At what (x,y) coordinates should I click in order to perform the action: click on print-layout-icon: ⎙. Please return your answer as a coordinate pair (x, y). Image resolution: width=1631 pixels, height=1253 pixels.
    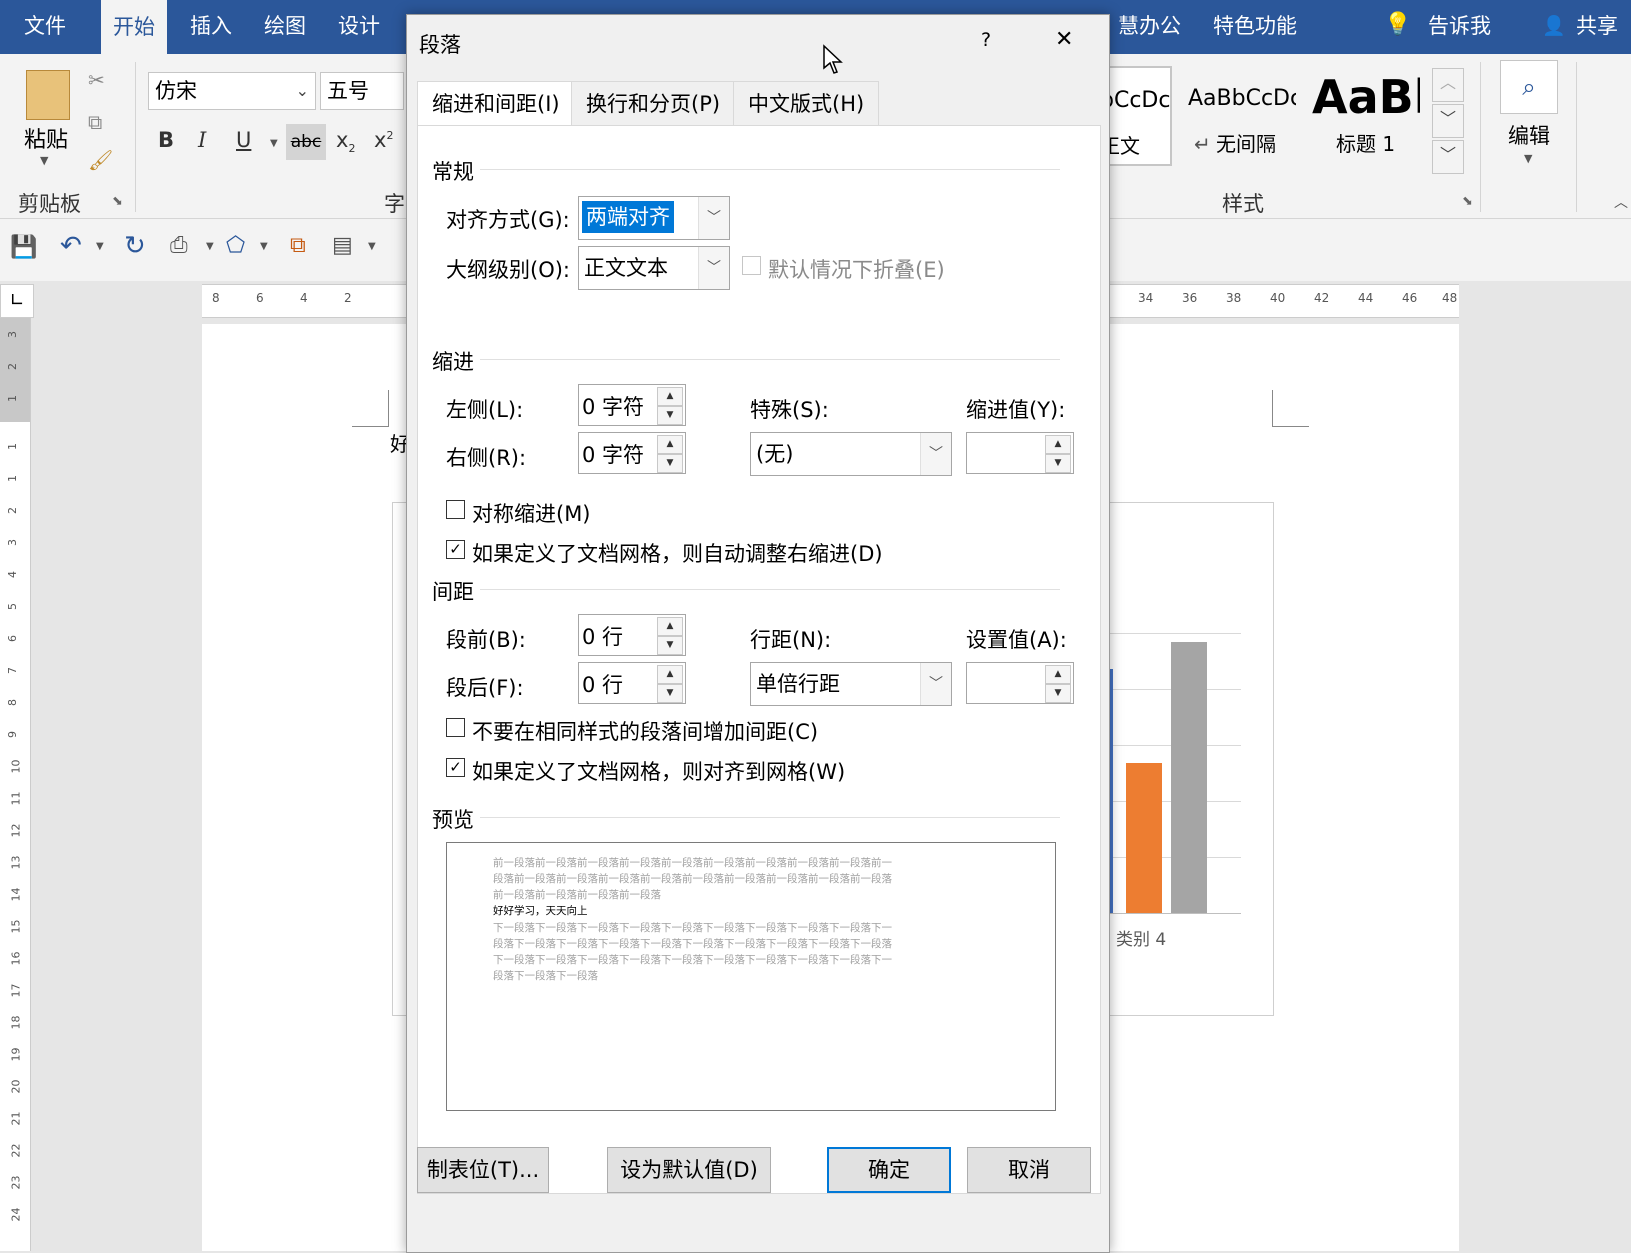
    Looking at the image, I should click on (179, 245).